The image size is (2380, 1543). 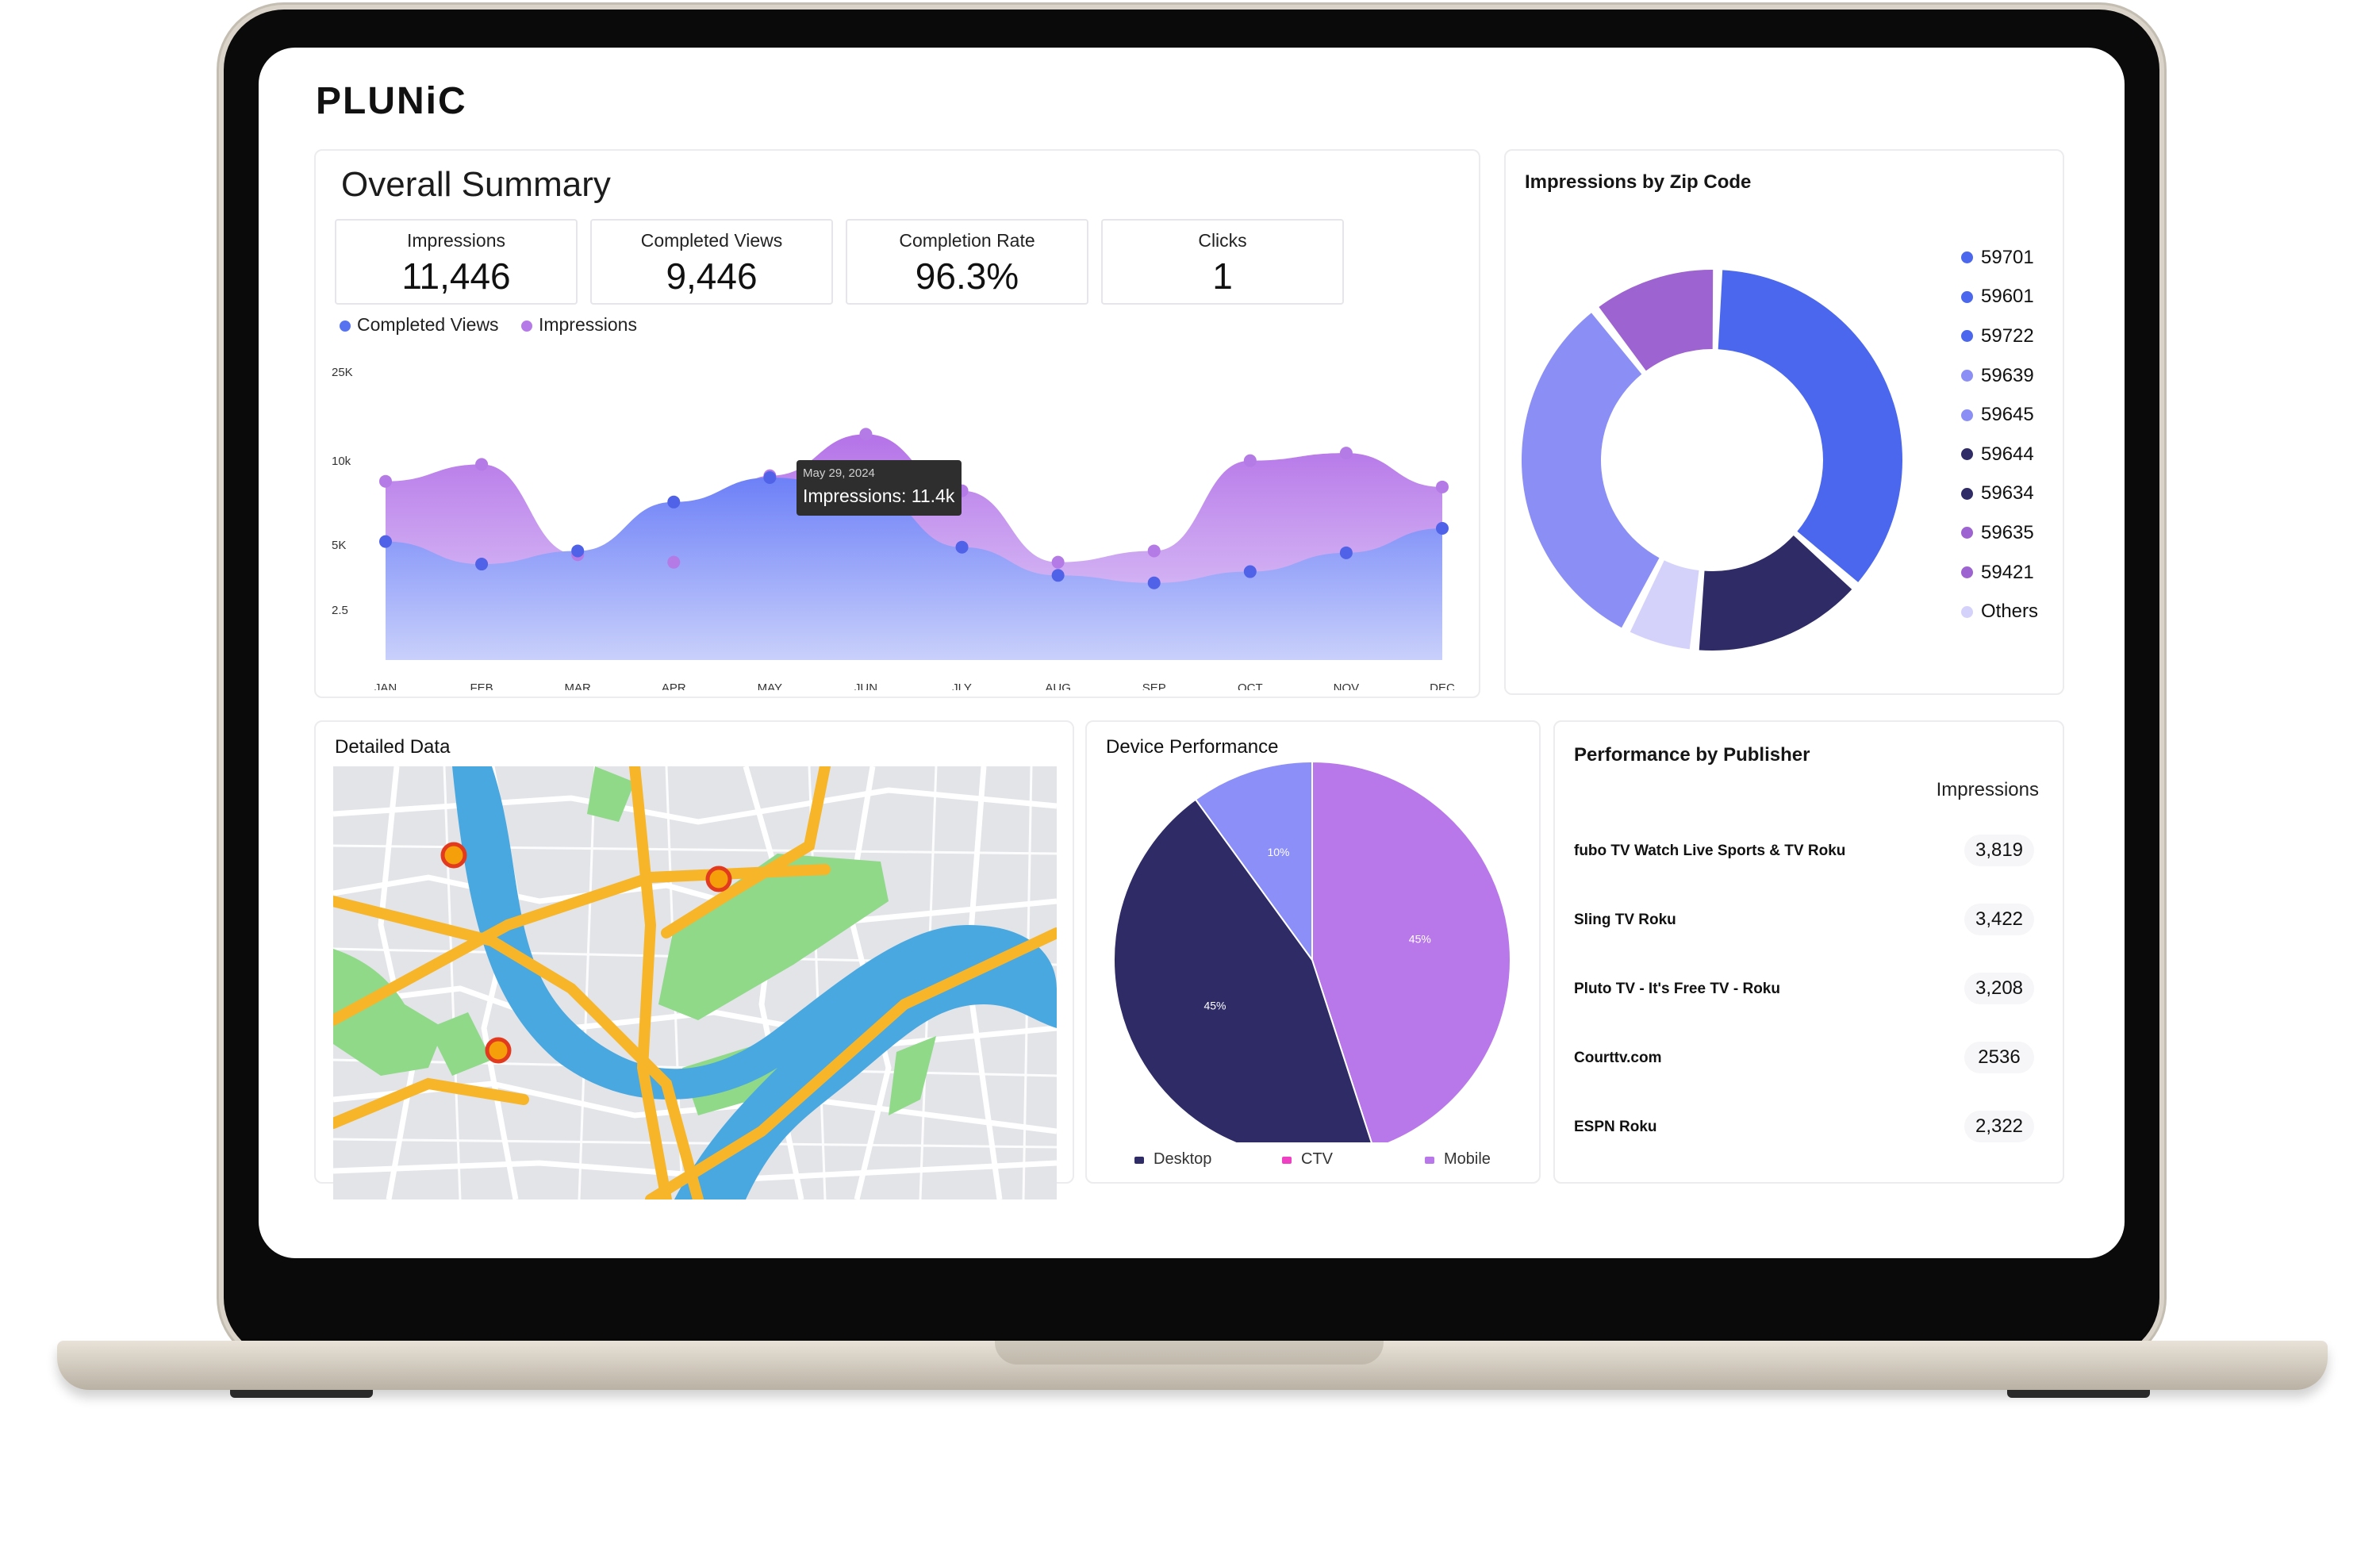 What do you see at coordinates (1804, 920) in the screenshot?
I see `publisher-row: Sling TV Roku 3,422` at bounding box center [1804, 920].